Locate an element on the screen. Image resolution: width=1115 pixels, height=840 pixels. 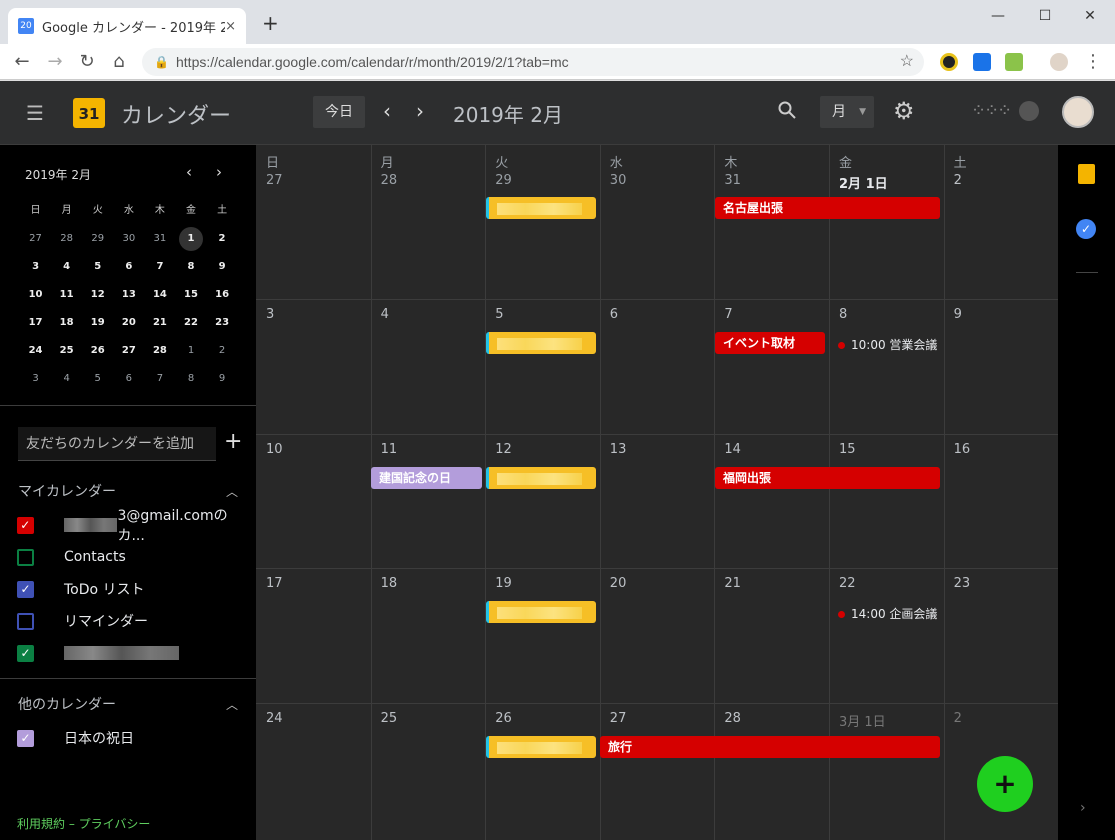
day-number: 11 is located at coordinates (389, 449).